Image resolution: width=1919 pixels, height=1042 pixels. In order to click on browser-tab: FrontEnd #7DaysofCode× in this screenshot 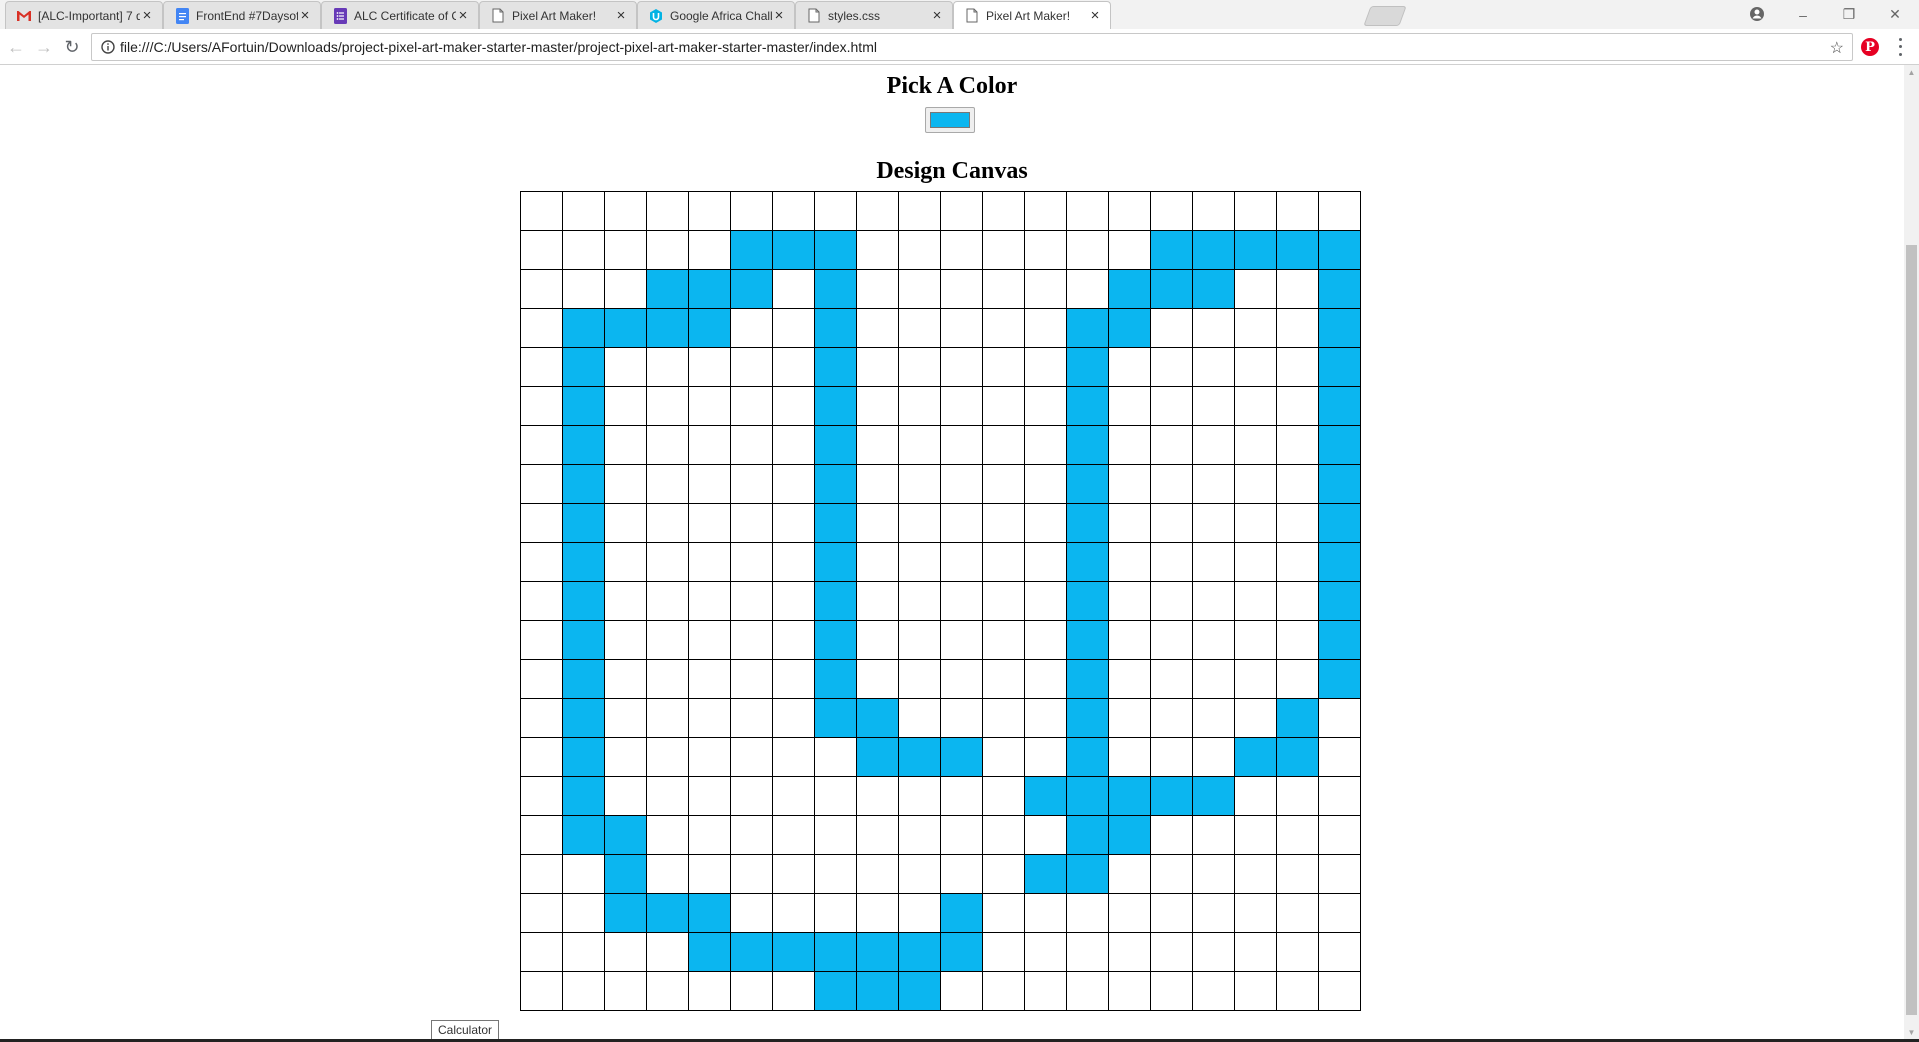, I will do `click(242, 15)`.